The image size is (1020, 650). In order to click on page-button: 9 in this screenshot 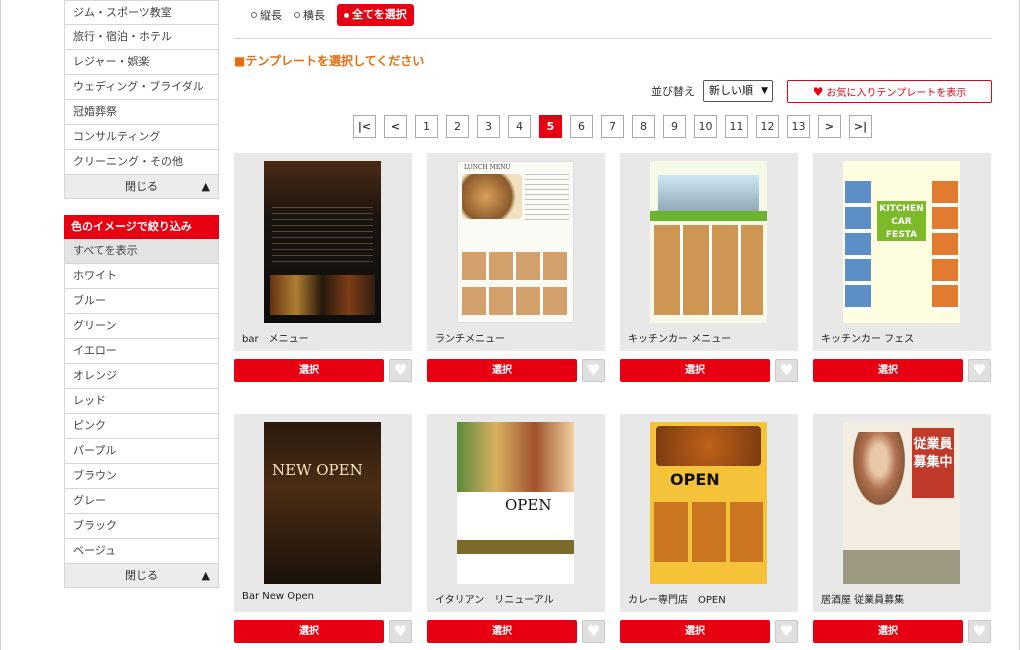, I will do `click(674, 126)`.